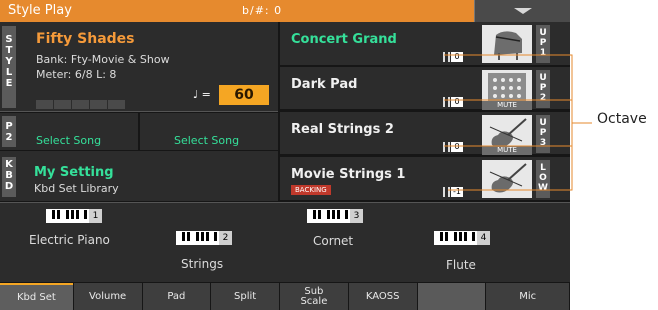 This screenshot has height=310, width=658. What do you see at coordinates (9, 131) in the screenshot?
I see `player2-vertical-label: P2` at bounding box center [9, 131].